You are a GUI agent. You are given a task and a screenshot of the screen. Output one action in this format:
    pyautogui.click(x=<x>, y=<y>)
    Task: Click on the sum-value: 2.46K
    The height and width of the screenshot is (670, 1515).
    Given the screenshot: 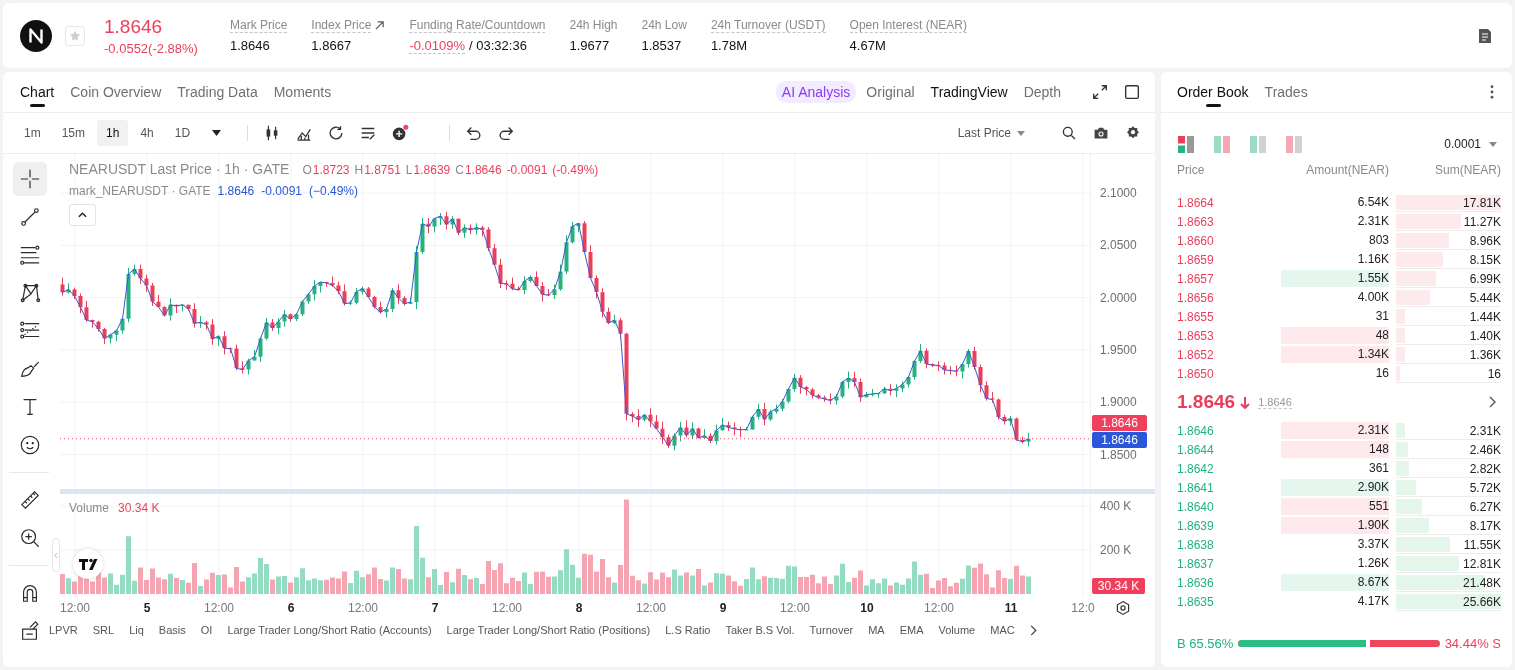 What is the action you would take?
    pyautogui.click(x=1485, y=449)
    